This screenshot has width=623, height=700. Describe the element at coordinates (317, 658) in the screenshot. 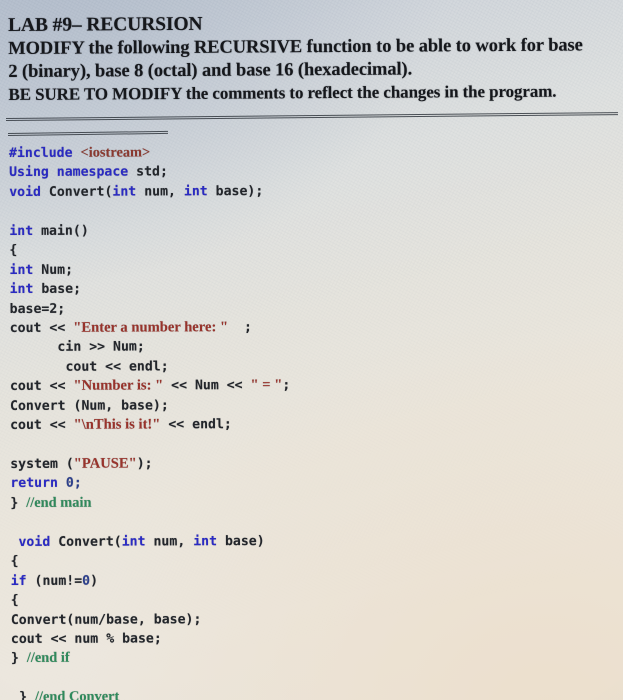

I see `code-line: } //end if` at that location.